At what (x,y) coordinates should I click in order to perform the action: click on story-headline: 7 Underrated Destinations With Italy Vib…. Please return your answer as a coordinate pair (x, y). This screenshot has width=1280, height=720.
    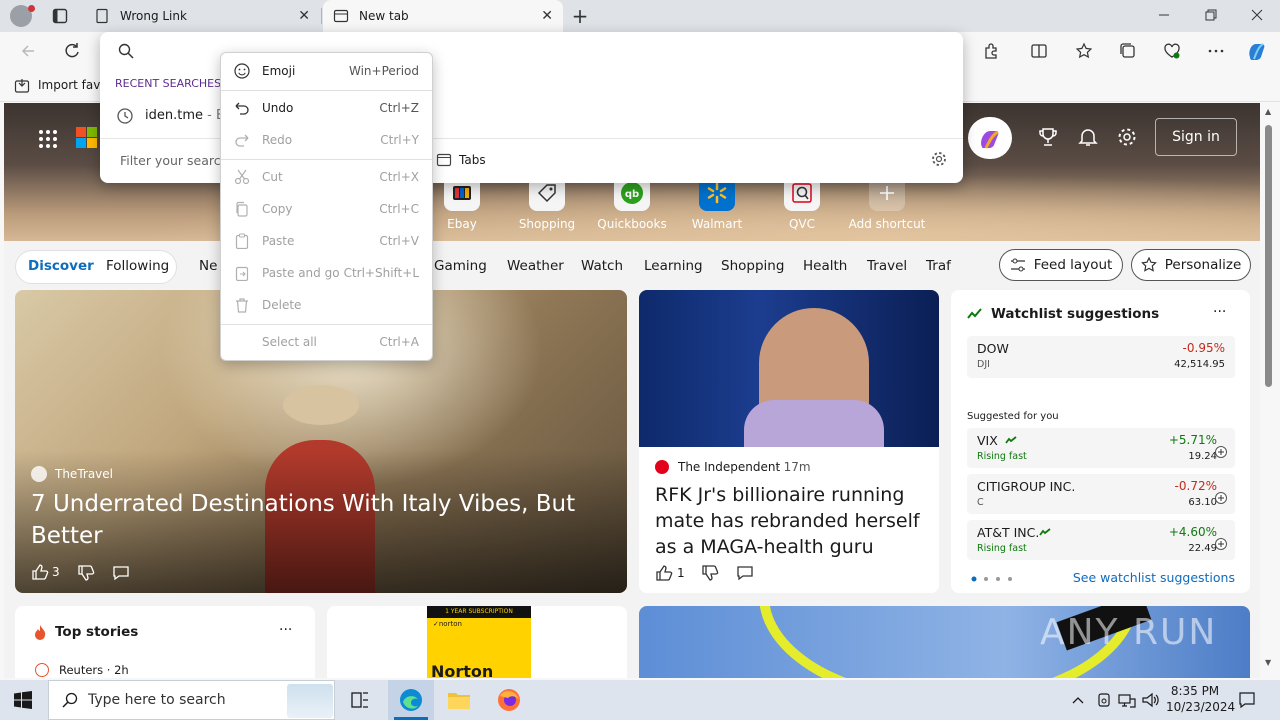
    Looking at the image, I should click on (311, 520).